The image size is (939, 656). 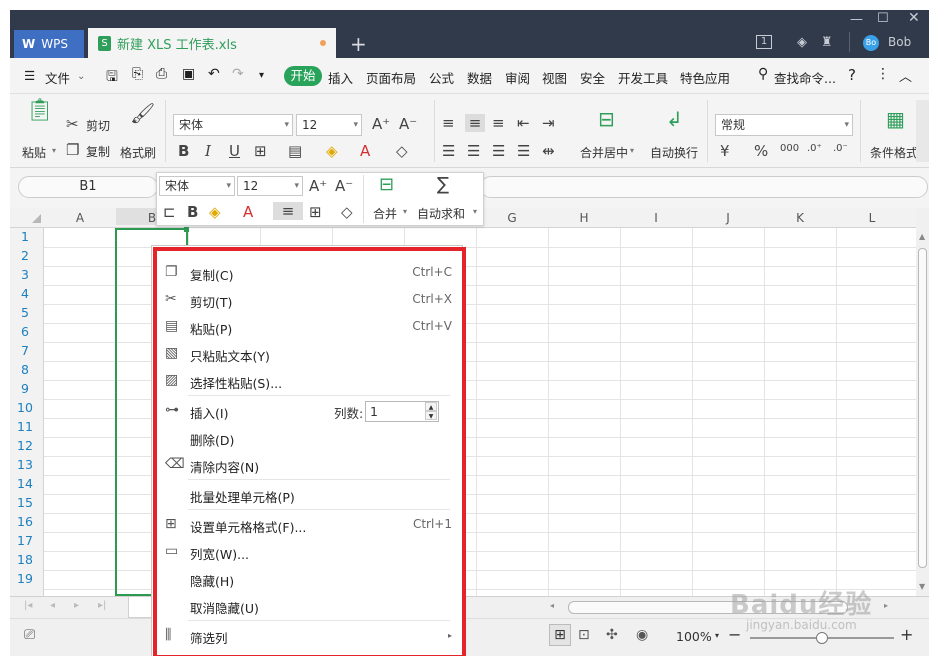 What do you see at coordinates (81, 76) in the screenshot?
I see `chevron-down-icon: ⌄` at bounding box center [81, 76].